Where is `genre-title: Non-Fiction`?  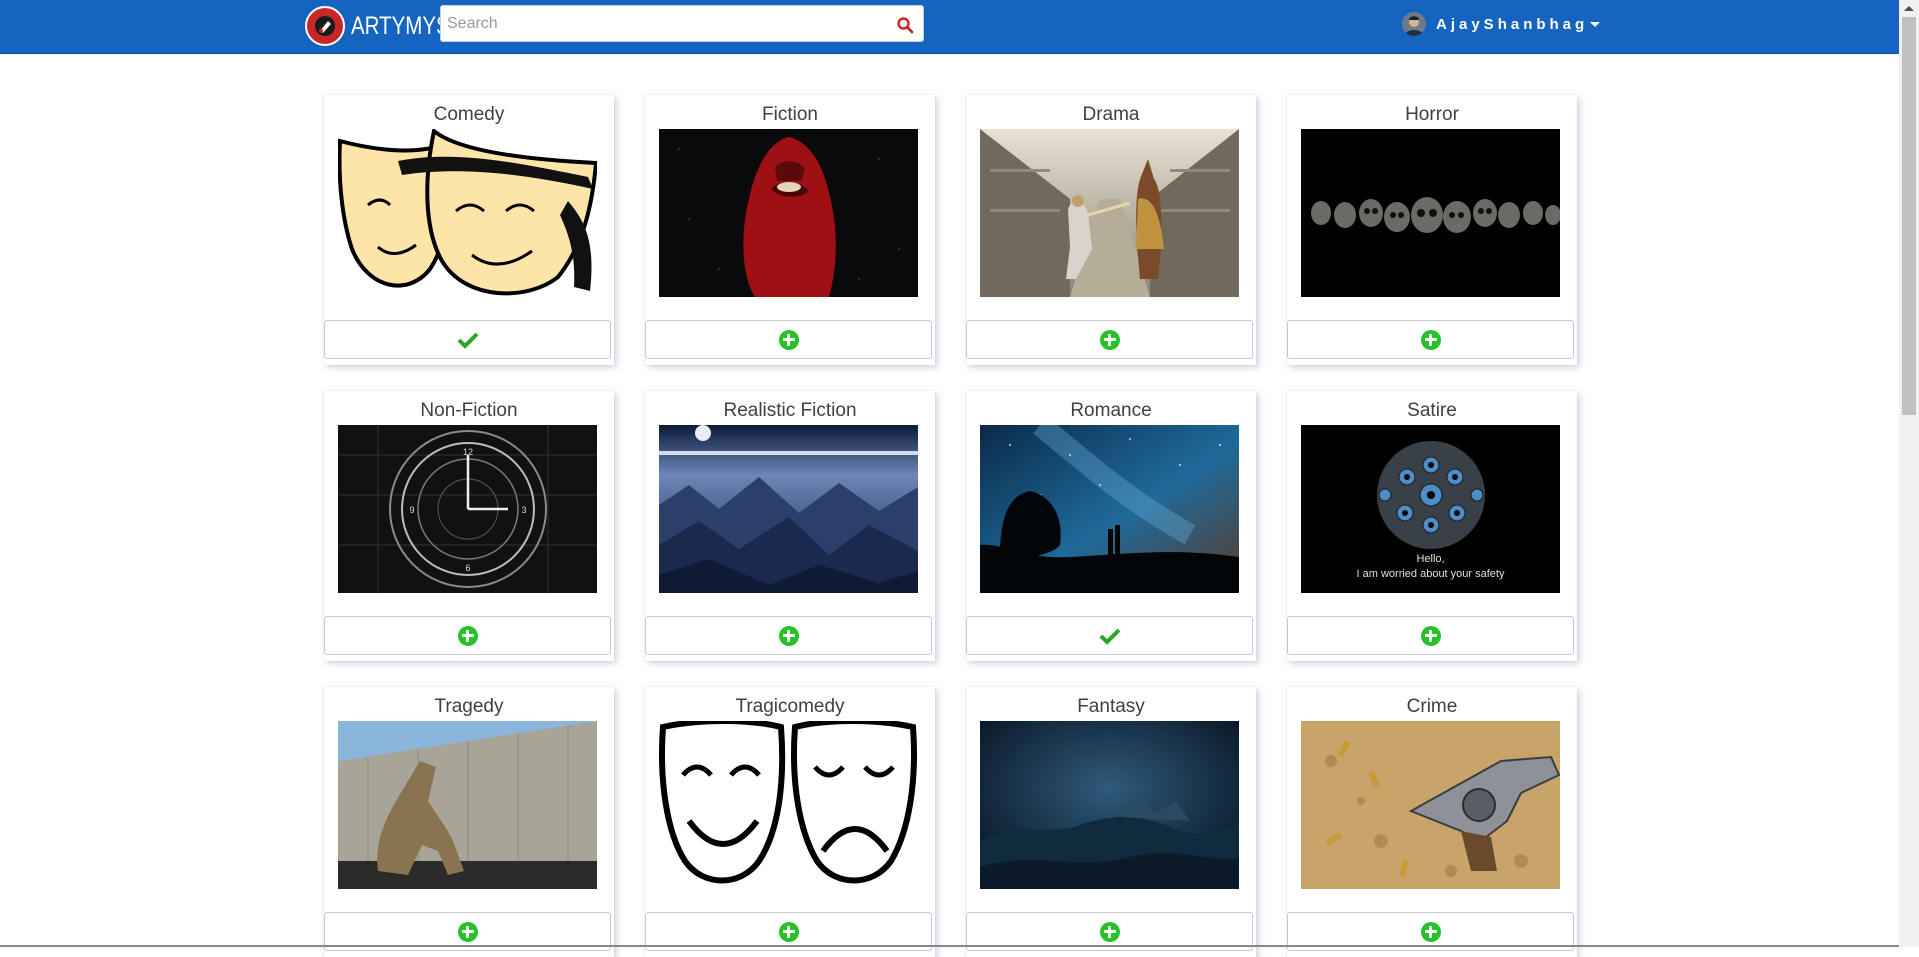
genre-title: Non-Fiction is located at coordinates (469, 410).